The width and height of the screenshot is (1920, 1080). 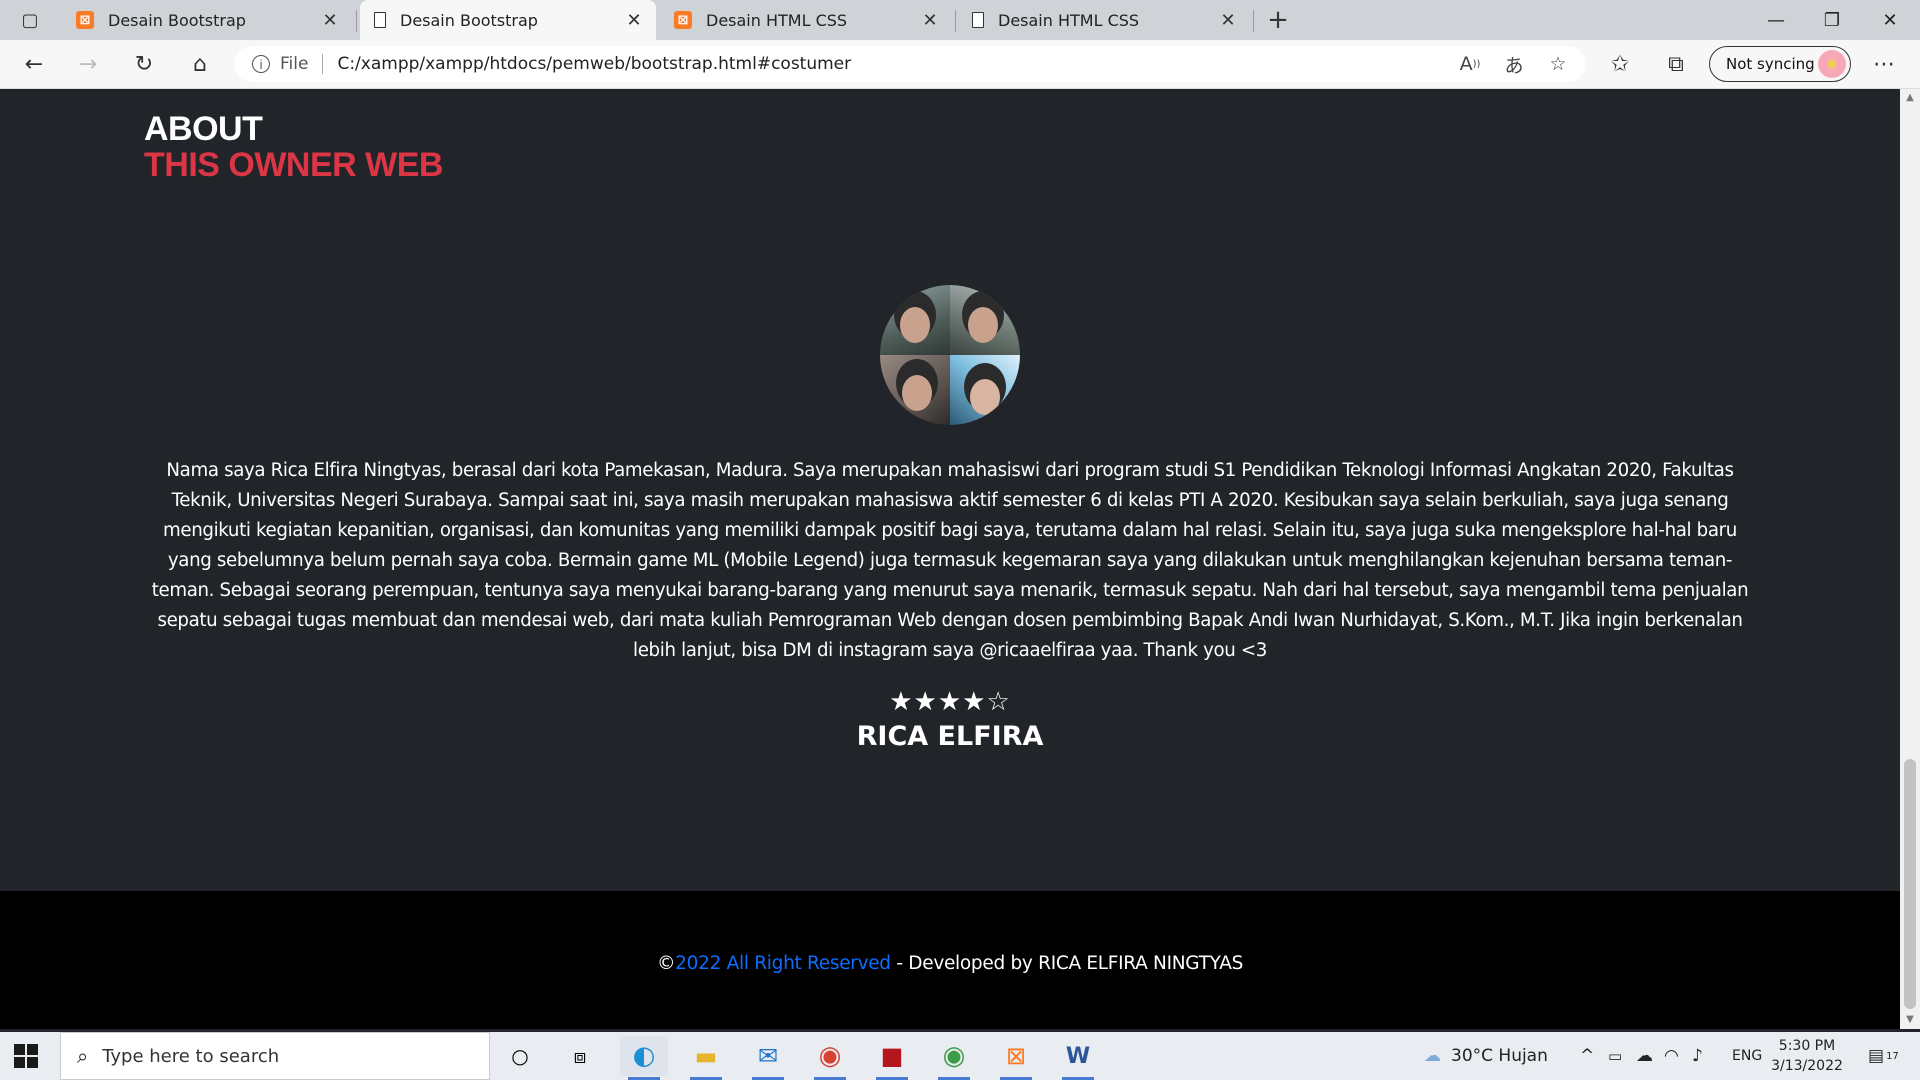 I want to click on task-view-icon: ⧈, so click(x=580, y=1056).